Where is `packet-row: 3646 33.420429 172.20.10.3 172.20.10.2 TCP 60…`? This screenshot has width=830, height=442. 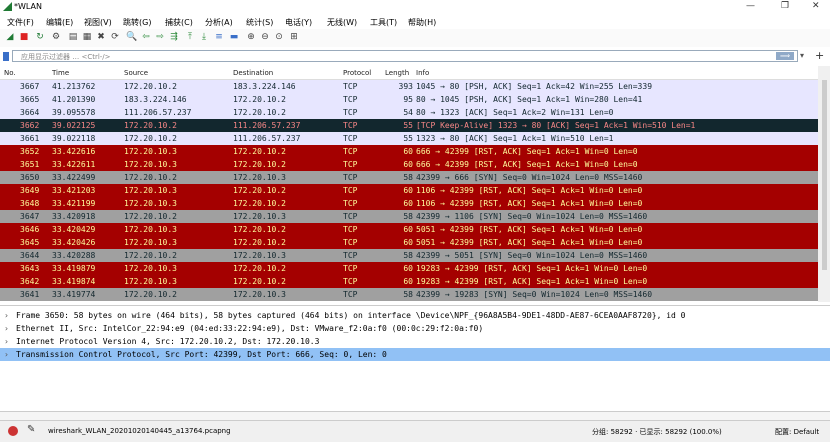 packet-row: 3646 33.420429 172.20.10.3 172.20.10.2 TCP 60… is located at coordinates (409, 229).